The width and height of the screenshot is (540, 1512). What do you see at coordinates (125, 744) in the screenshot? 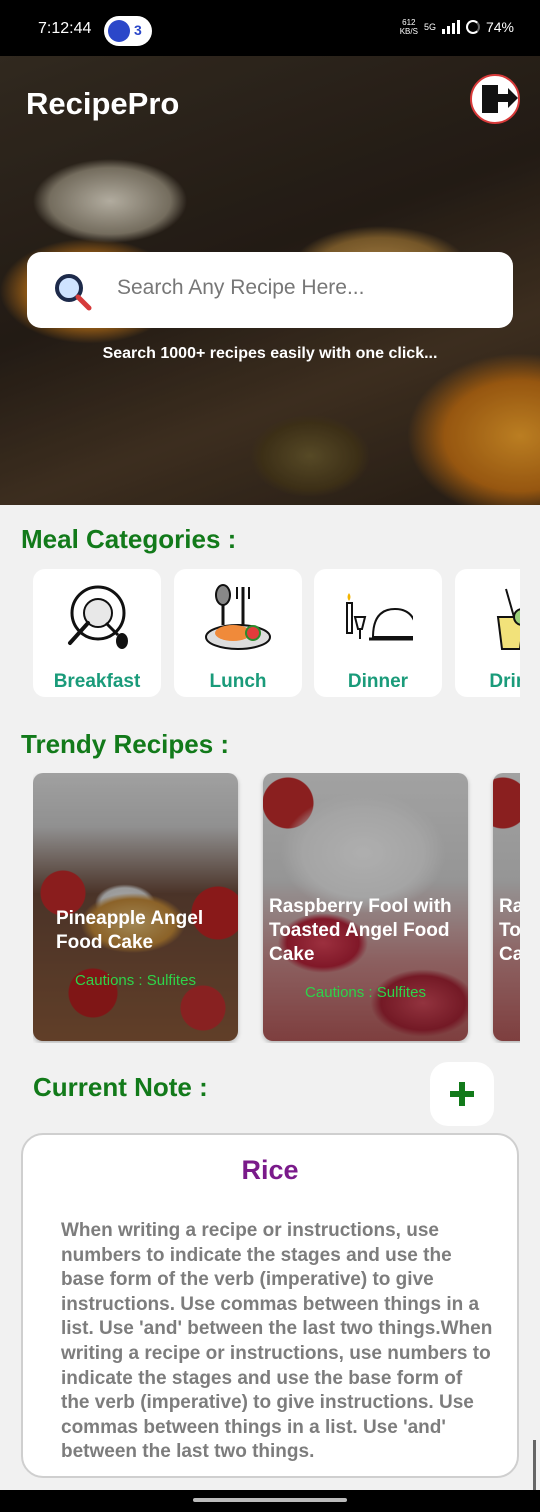
I see `trendy-title: Trendy Recipes :` at bounding box center [125, 744].